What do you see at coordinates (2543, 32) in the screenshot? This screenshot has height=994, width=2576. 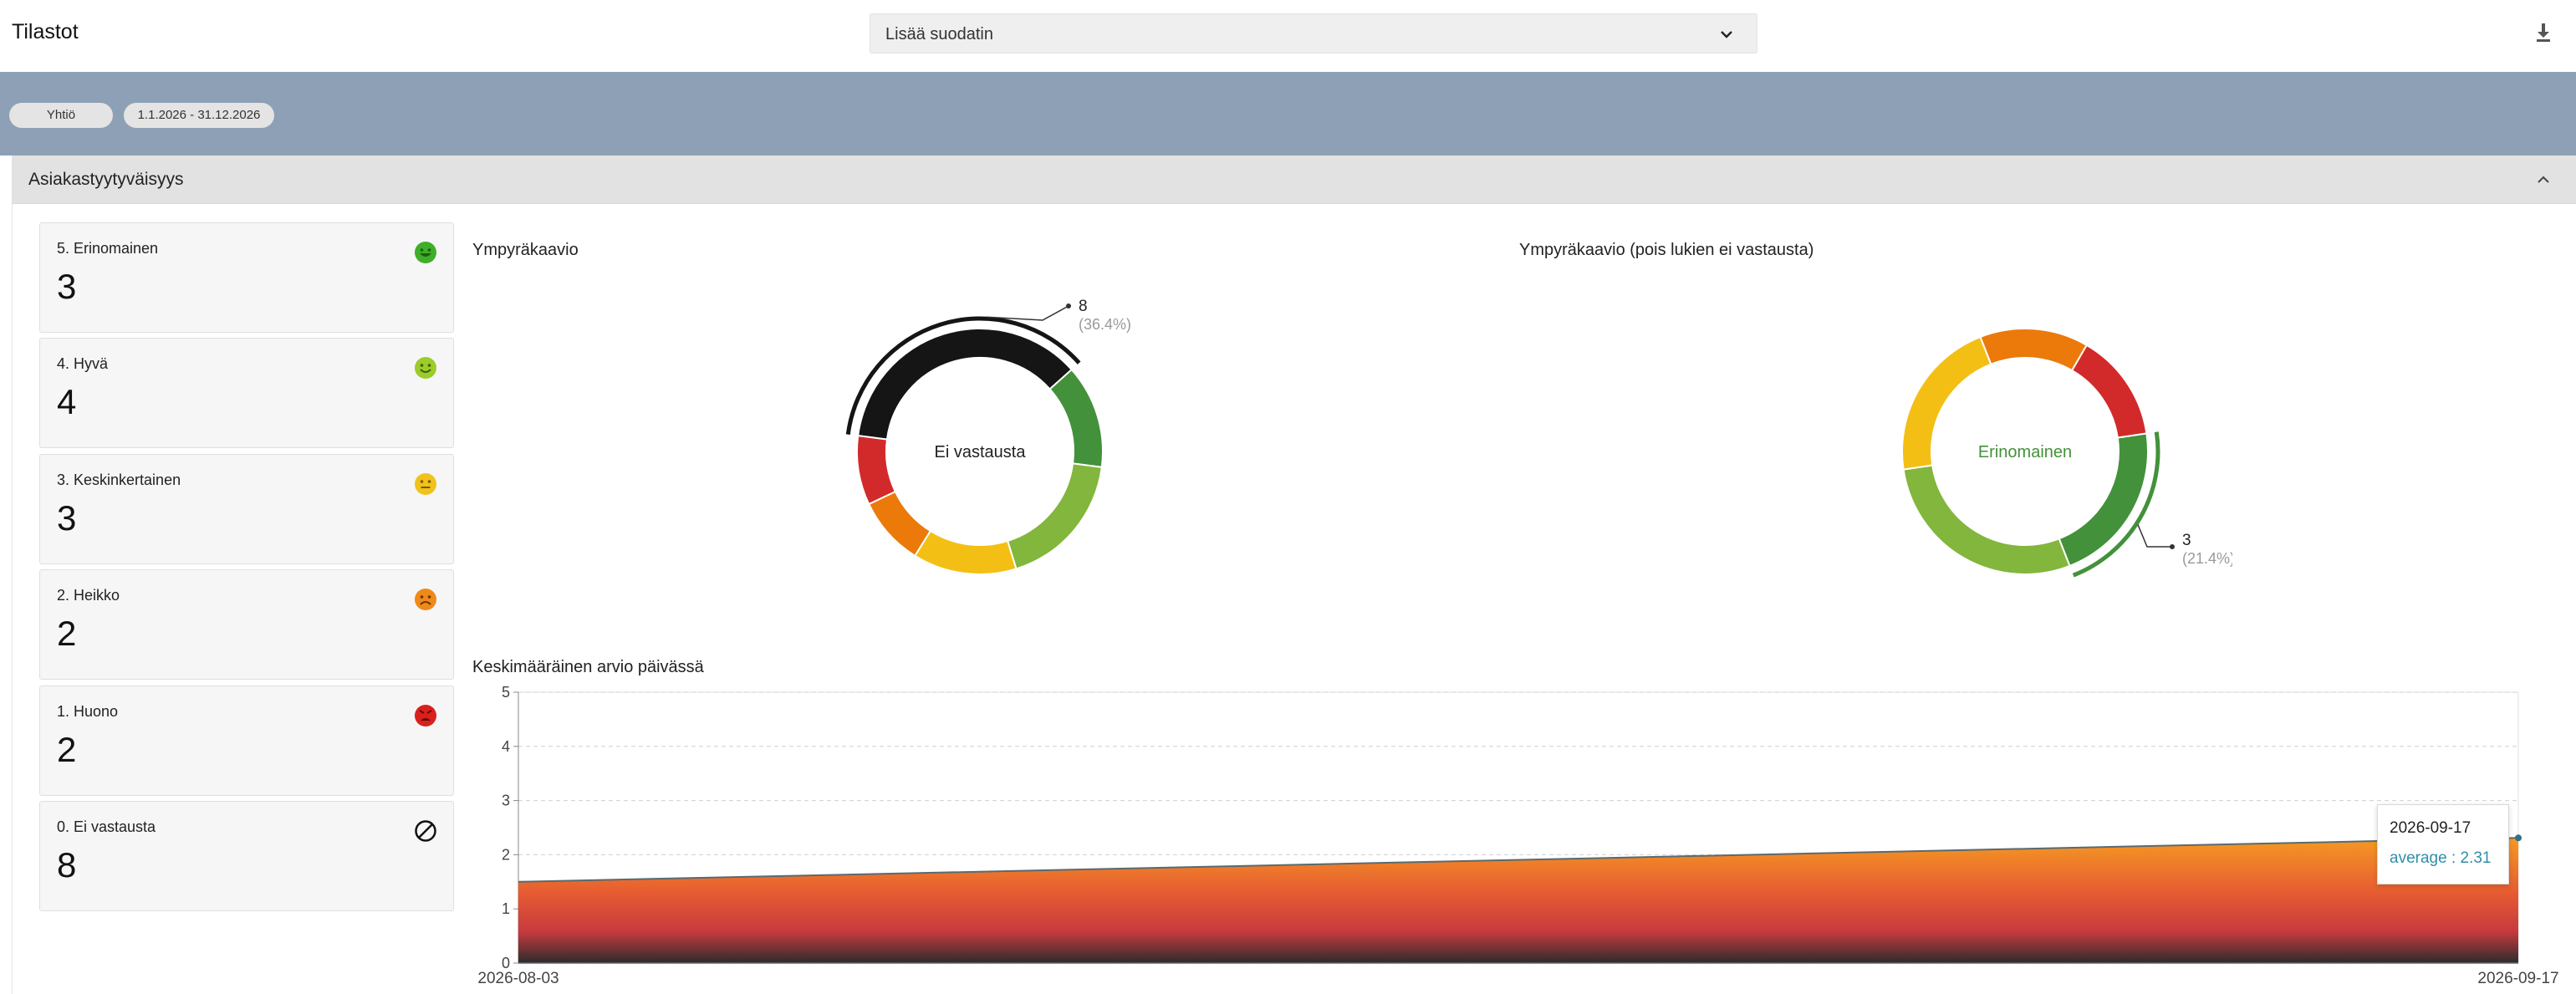 I see `download-icon` at bounding box center [2543, 32].